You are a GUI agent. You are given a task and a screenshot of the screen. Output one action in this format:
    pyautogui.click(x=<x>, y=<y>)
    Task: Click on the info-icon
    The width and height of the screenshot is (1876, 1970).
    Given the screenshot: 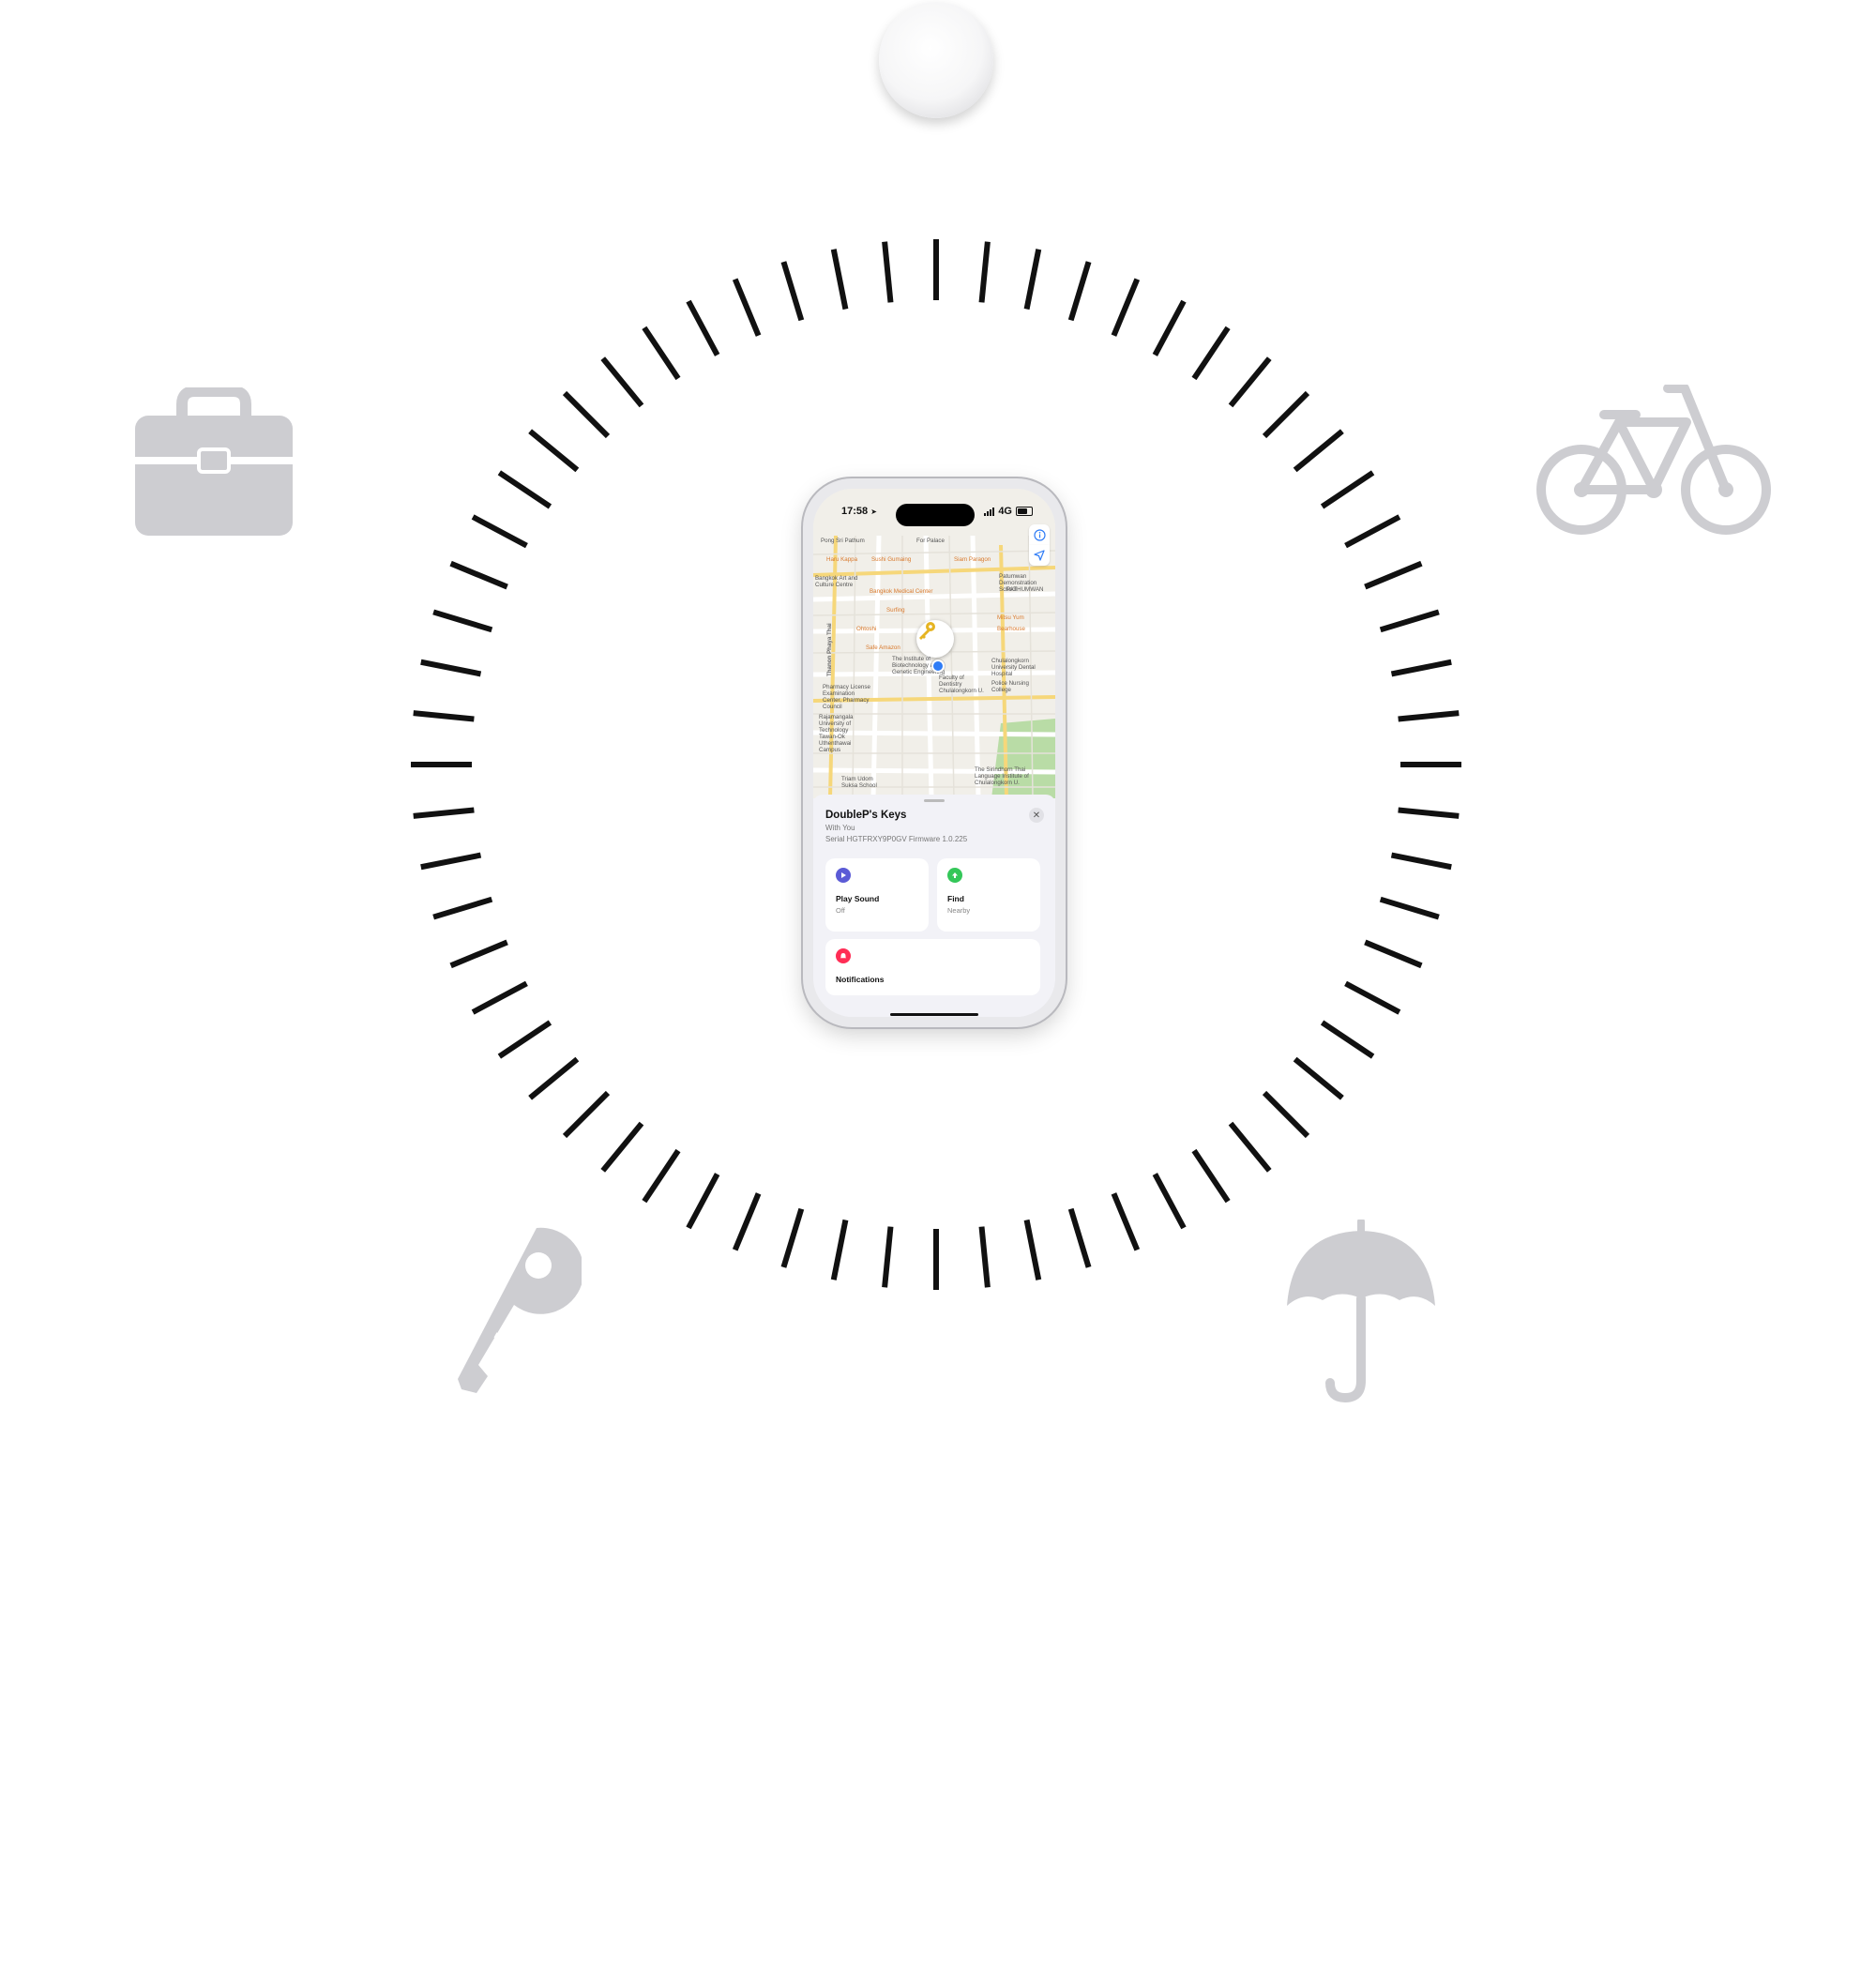 What is the action you would take?
    pyautogui.click(x=1039, y=534)
    